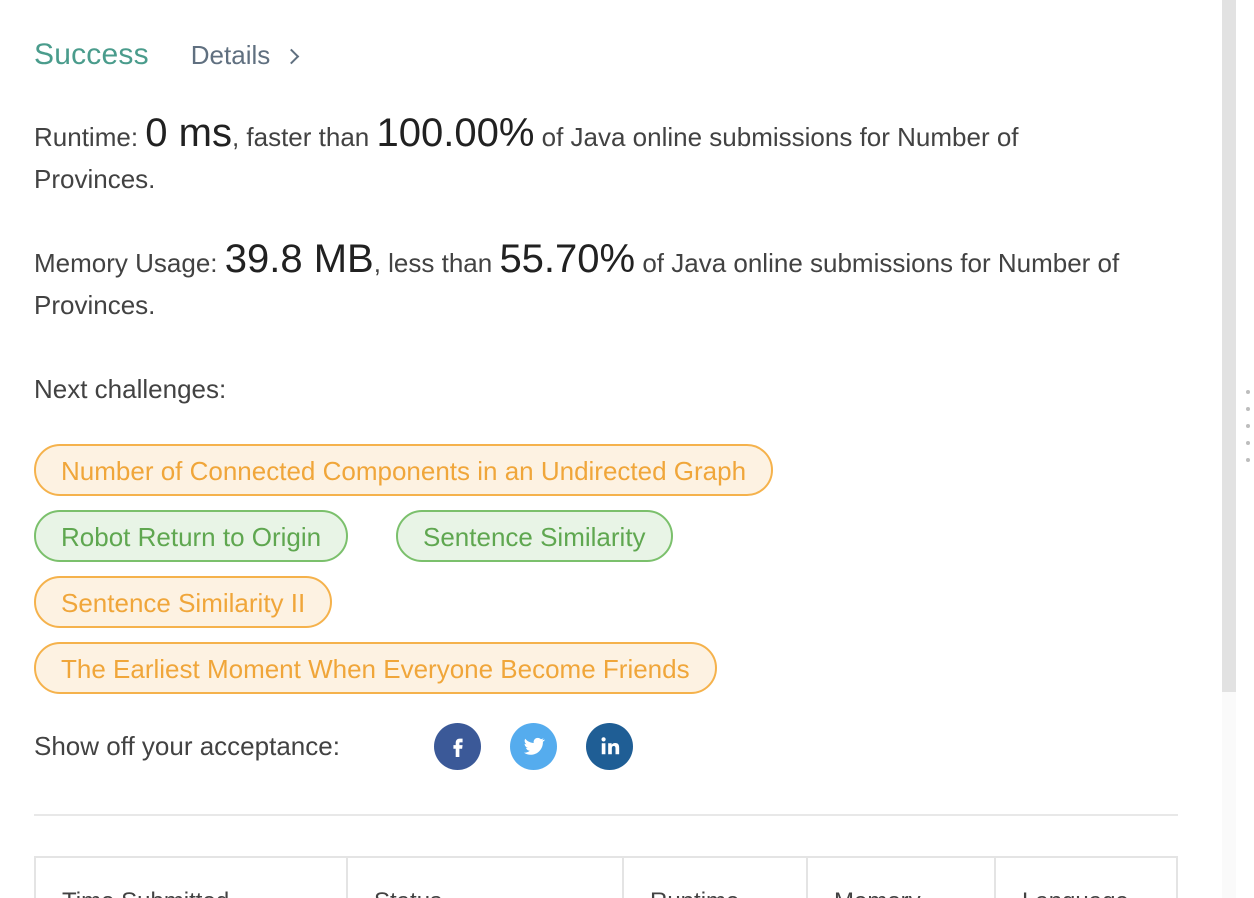  Describe the element at coordinates (230, 55) in the screenshot. I see `details-label: Details` at that location.